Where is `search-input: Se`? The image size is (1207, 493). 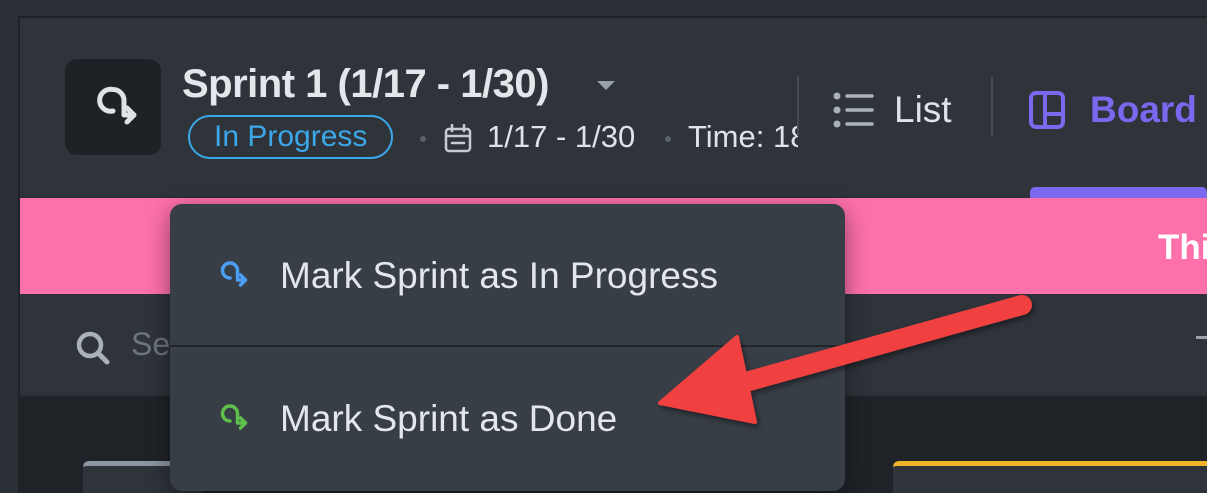 search-input: Se is located at coordinates (153, 348).